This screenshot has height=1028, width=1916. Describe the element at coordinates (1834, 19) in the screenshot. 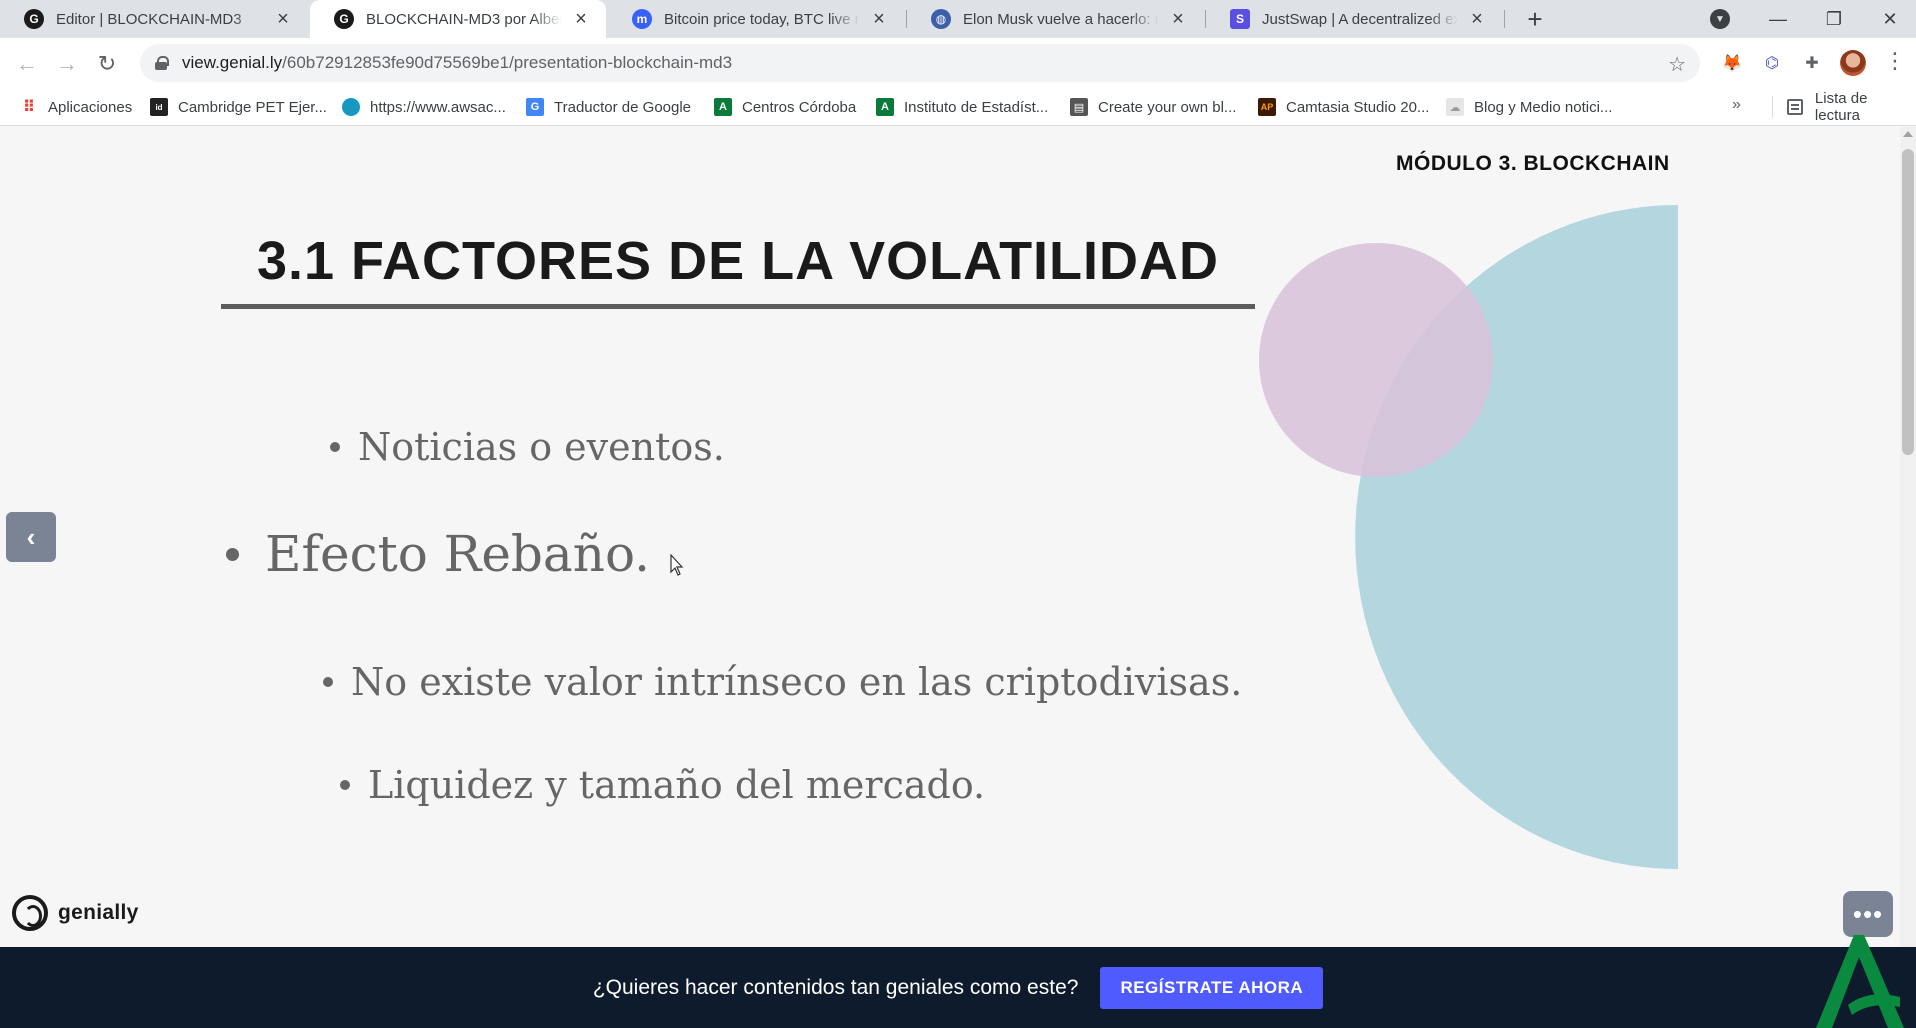

I see `restore-icon: ❐` at that location.